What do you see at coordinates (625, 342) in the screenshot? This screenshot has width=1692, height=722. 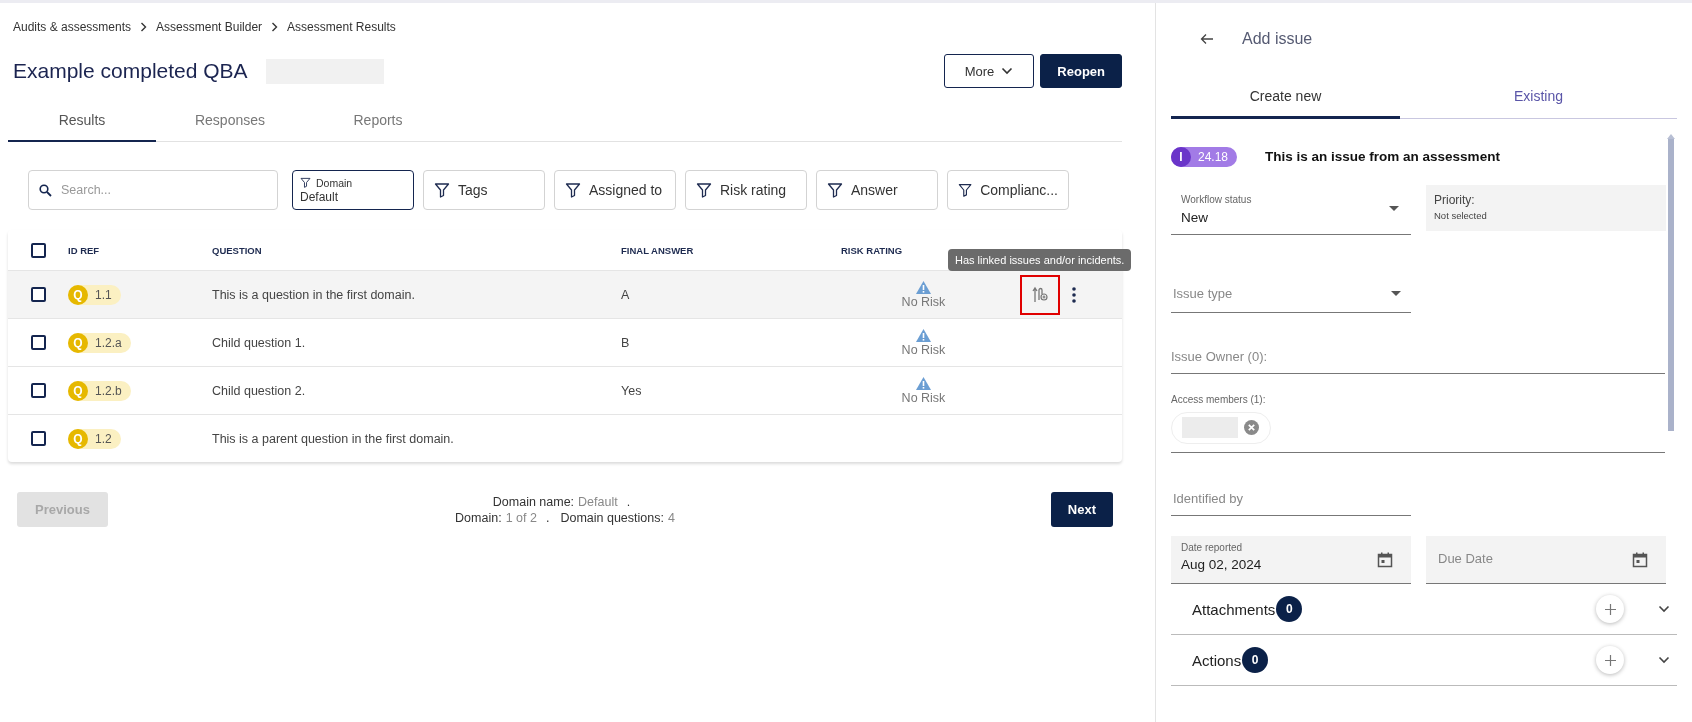 I see `answer-text: B` at bounding box center [625, 342].